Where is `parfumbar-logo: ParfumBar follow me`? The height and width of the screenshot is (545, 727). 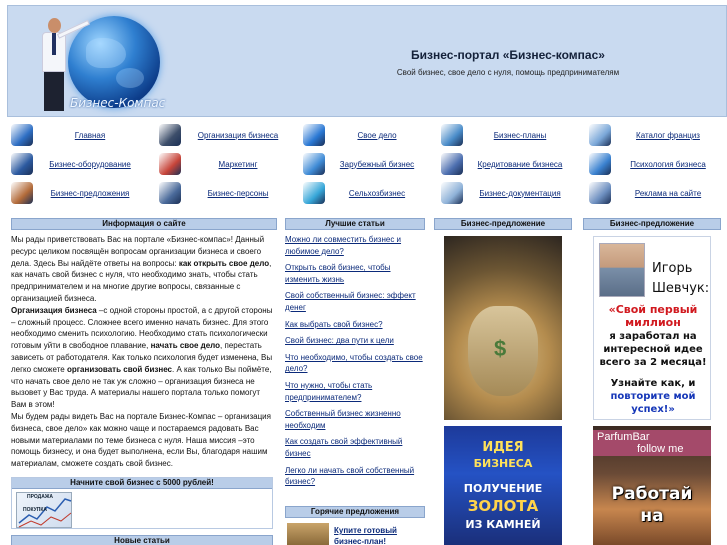 parfumbar-logo: ParfumBar follow me is located at coordinates (652, 443).